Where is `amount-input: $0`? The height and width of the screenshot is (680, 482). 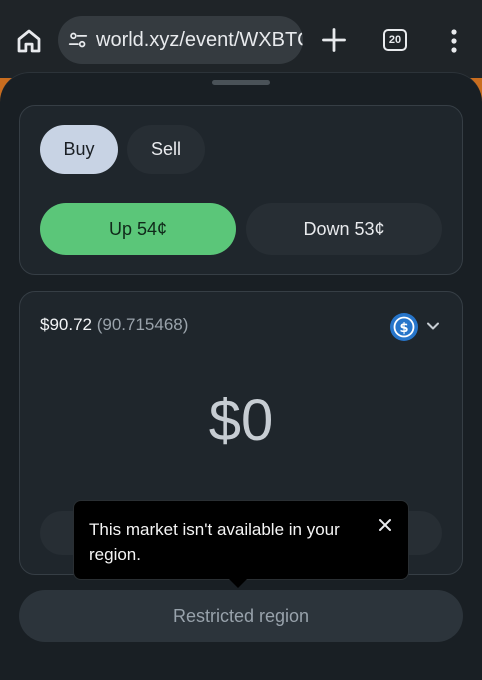 amount-input: $0 is located at coordinates (241, 420).